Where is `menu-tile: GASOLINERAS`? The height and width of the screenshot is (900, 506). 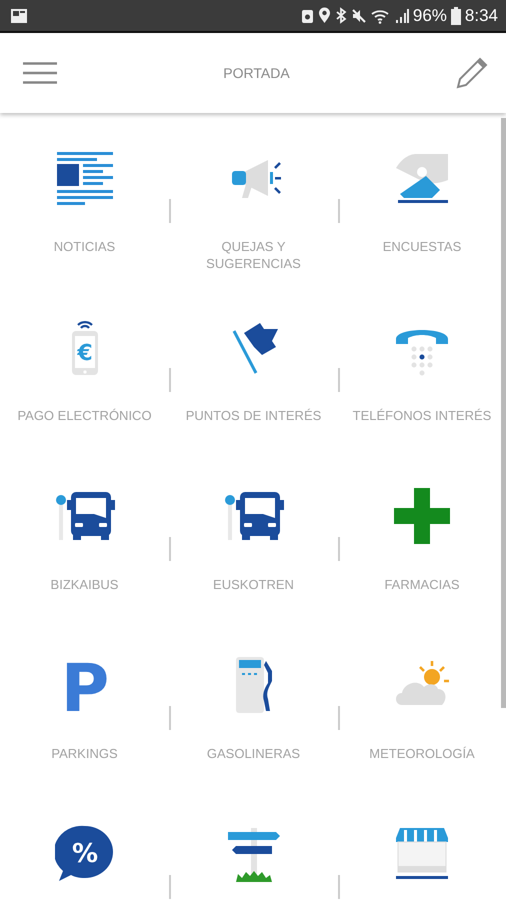
menu-tile: GASOLINERAS is located at coordinates (254, 694).